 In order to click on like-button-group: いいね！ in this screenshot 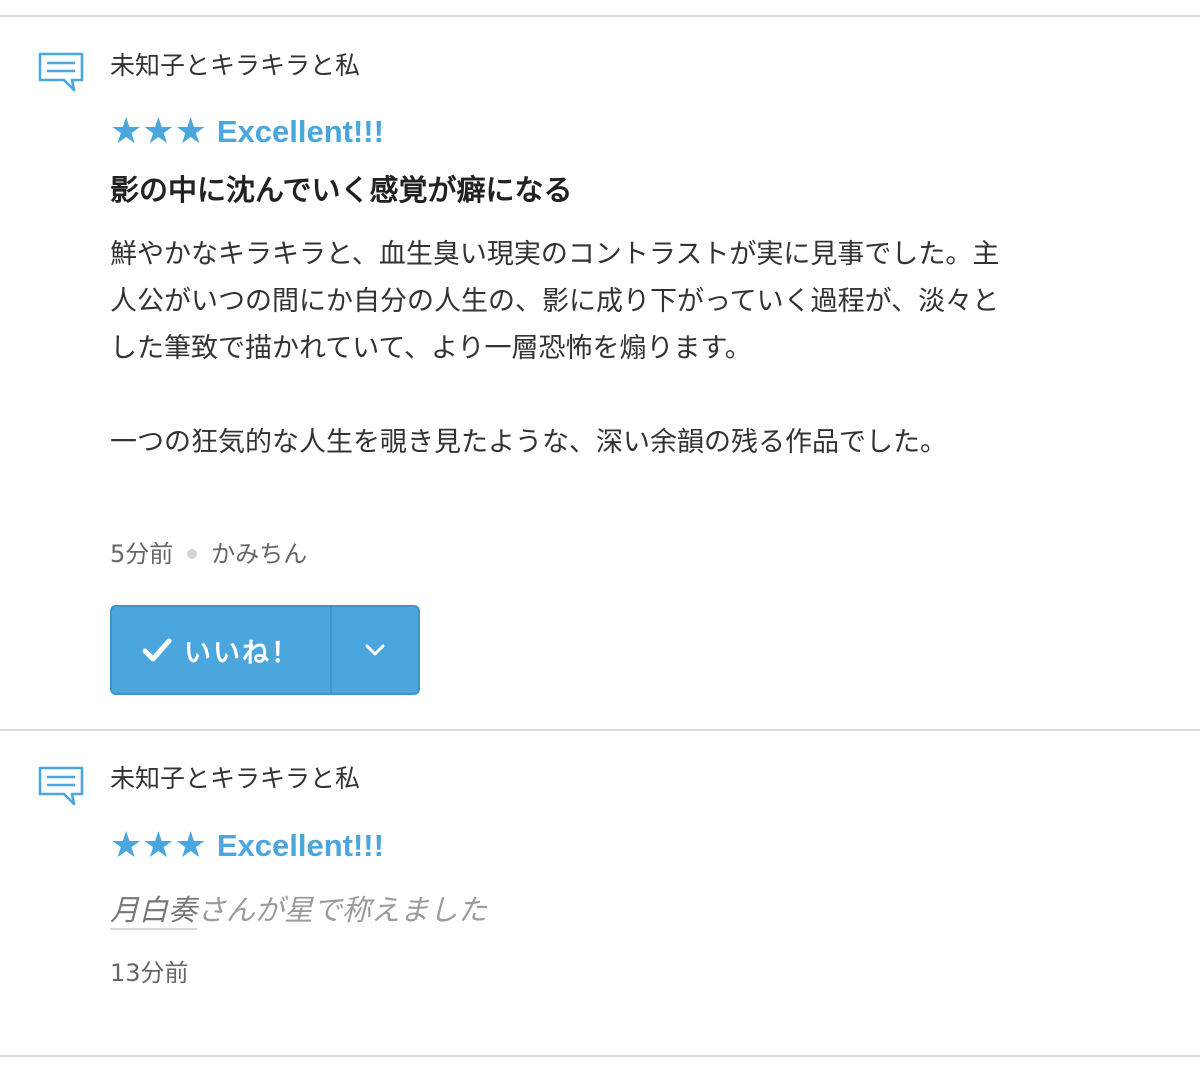, I will do `click(265, 650)`.